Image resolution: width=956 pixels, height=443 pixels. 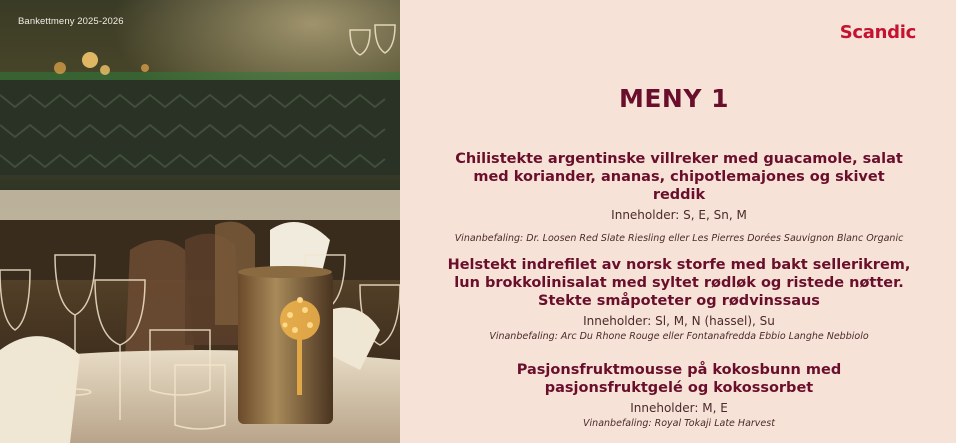 What do you see at coordinates (679, 321) in the screenshot?
I see `allergen-info: Inneholder: Sl, M, N (hassel), Su` at bounding box center [679, 321].